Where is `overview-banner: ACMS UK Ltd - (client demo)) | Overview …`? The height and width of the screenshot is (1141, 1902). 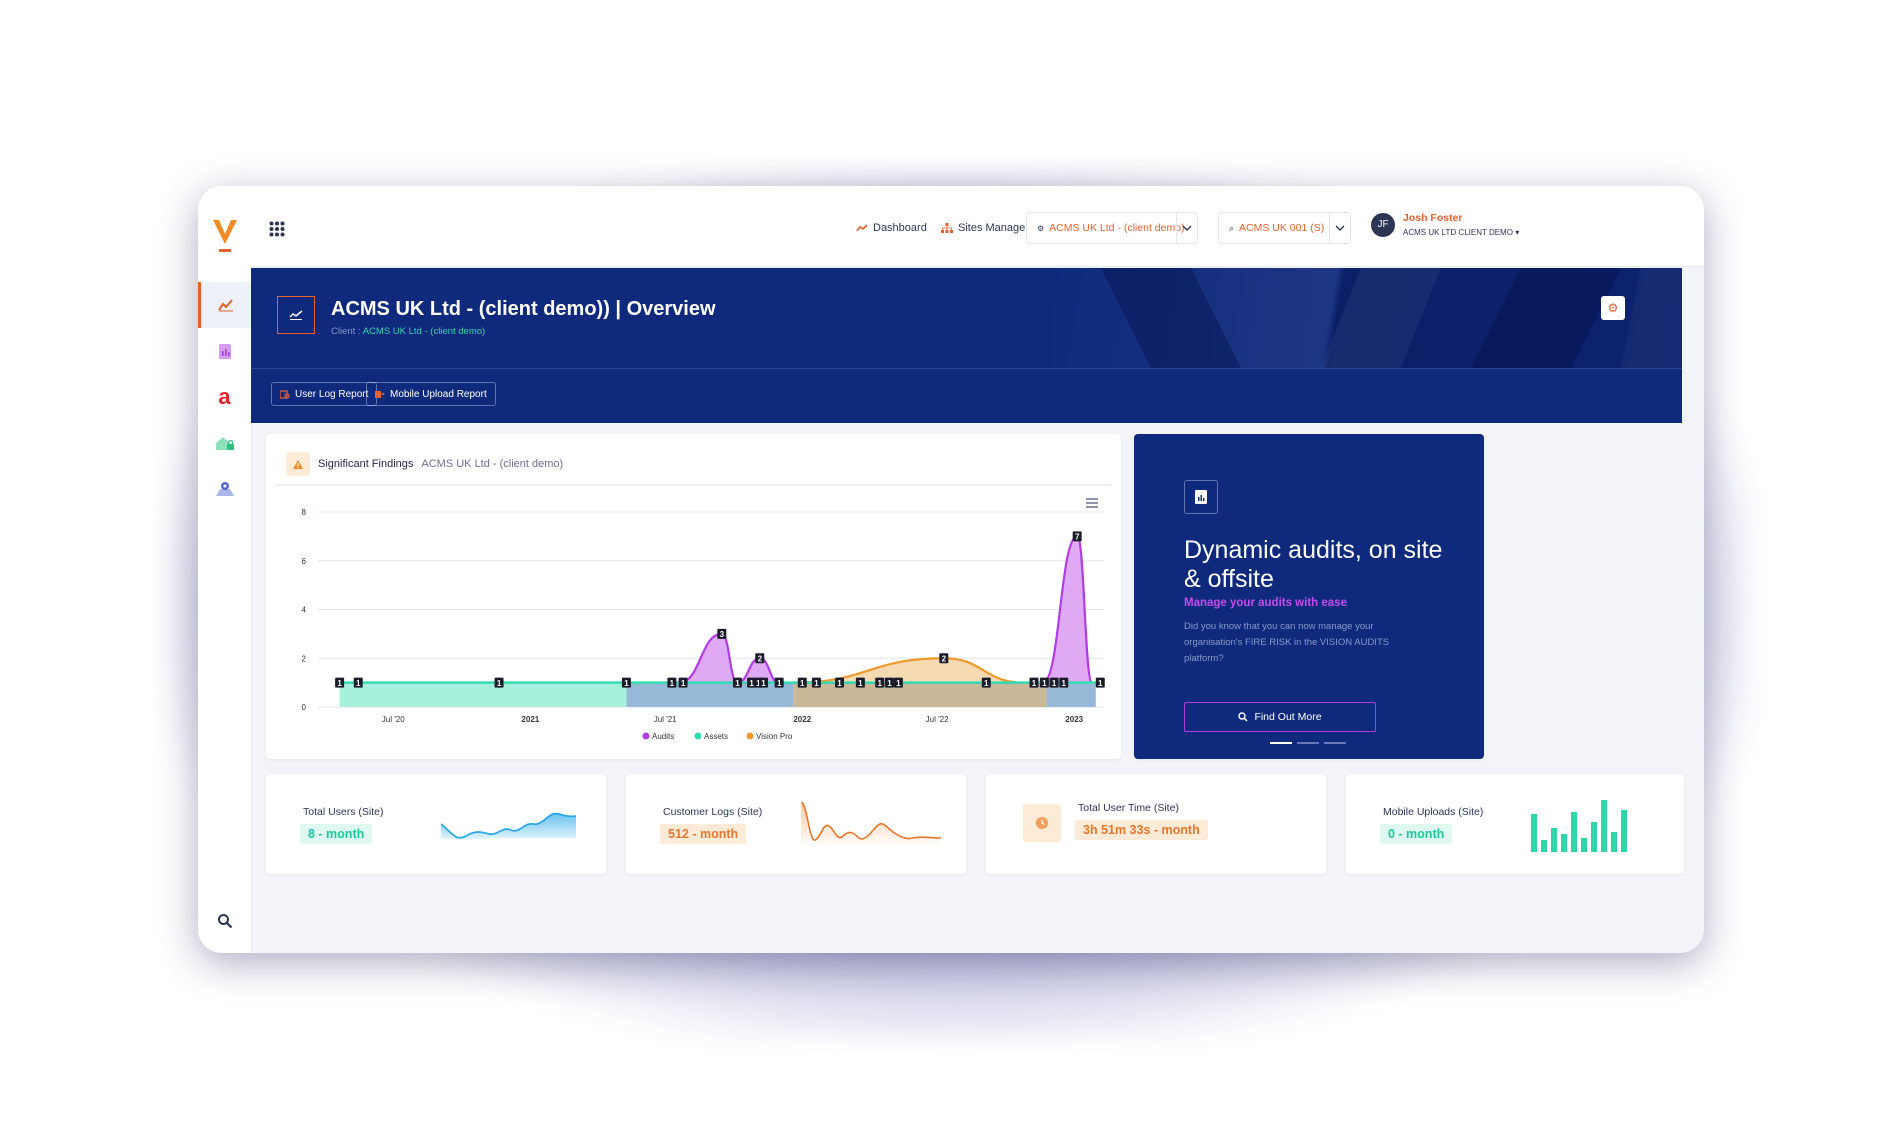
overview-banner: ACMS UK Ltd - (client demo)) | Overview … is located at coordinates (966, 345).